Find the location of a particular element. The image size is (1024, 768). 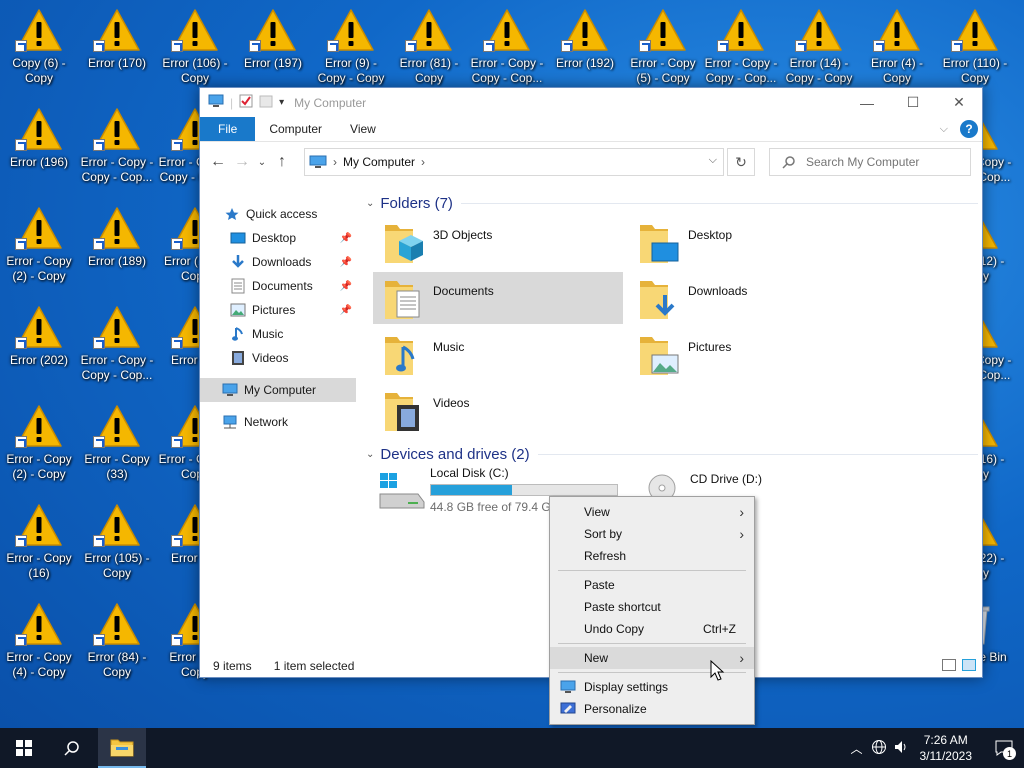

up-button: ↑ is located at coordinates (282, 162).